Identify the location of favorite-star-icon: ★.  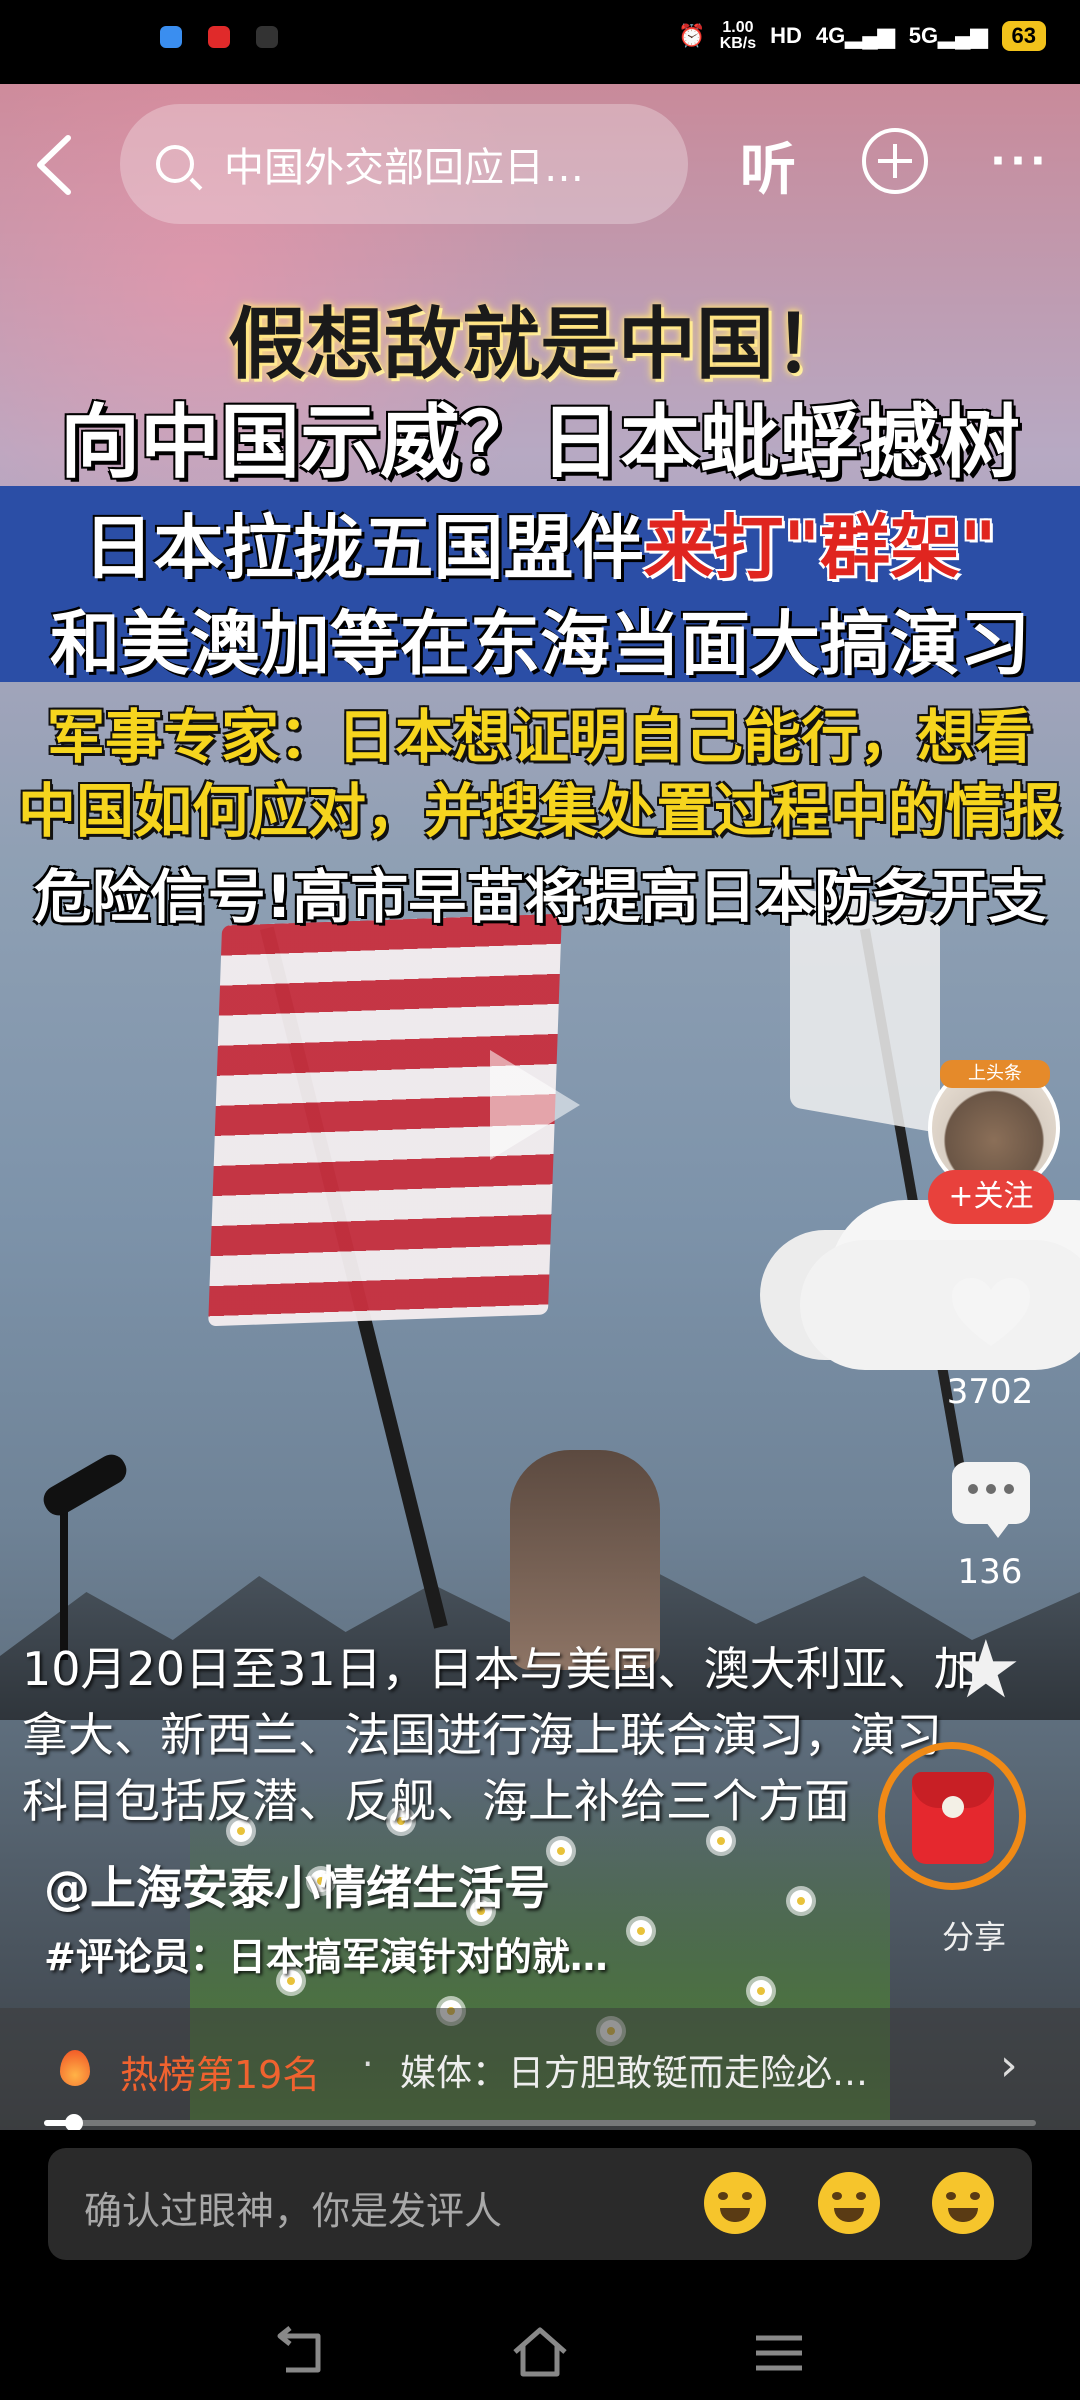
(986, 1670).